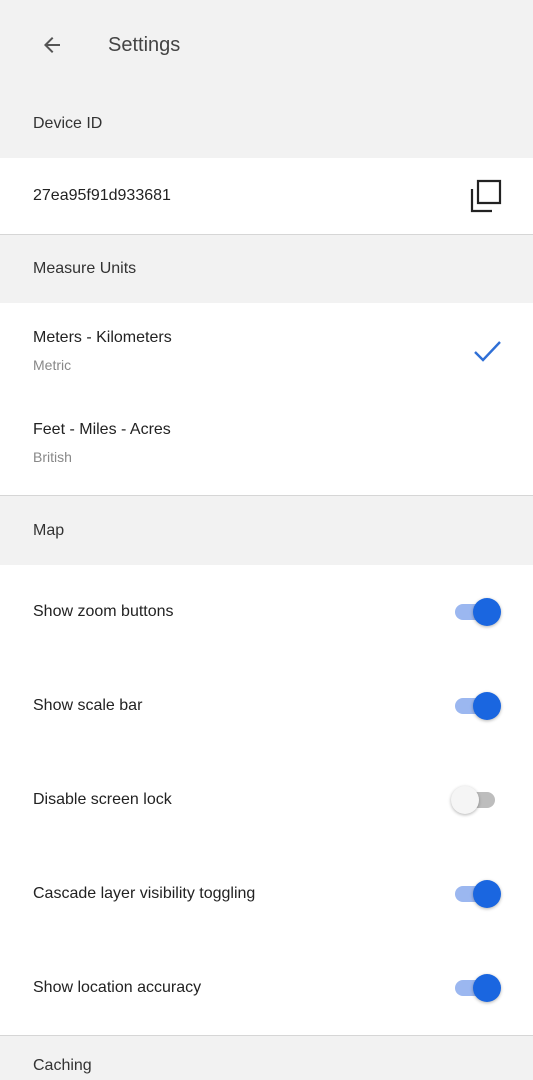  I want to click on setting-label: Show zoom buttons, so click(103, 611).